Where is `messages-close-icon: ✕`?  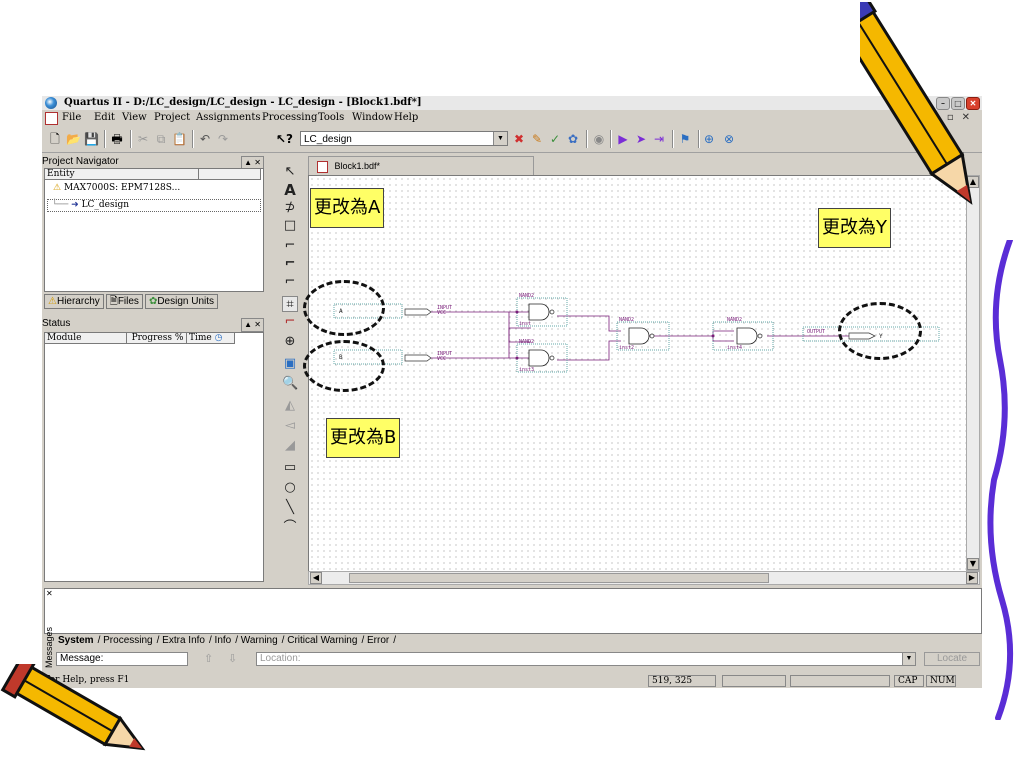
messages-close-icon: ✕ is located at coordinates (49, 593).